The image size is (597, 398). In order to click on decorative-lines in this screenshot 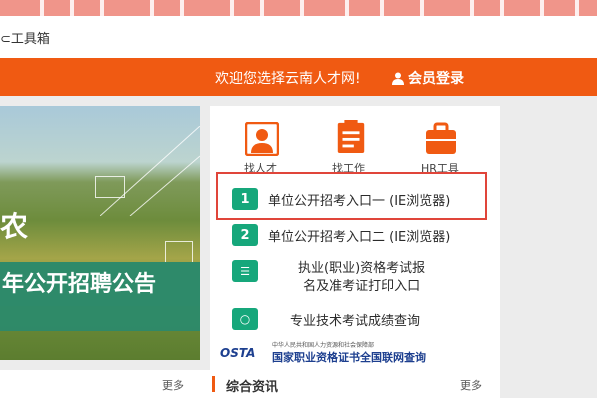, I will do `click(150, 171)`.